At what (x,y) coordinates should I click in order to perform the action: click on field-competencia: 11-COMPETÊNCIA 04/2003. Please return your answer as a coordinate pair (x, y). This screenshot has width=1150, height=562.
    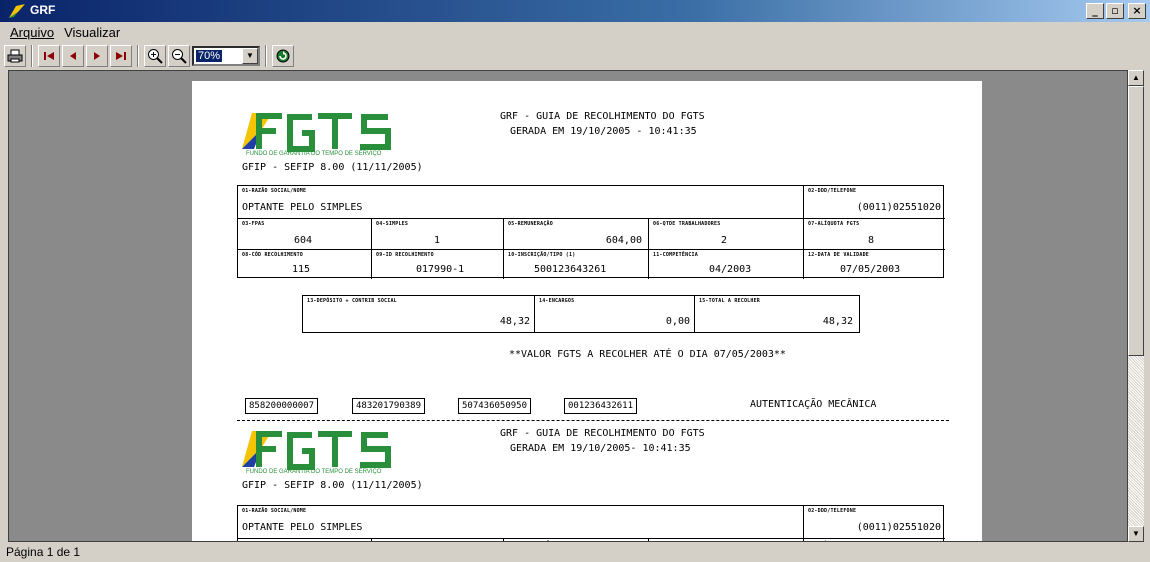
    Looking at the image, I should click on (726, 264).